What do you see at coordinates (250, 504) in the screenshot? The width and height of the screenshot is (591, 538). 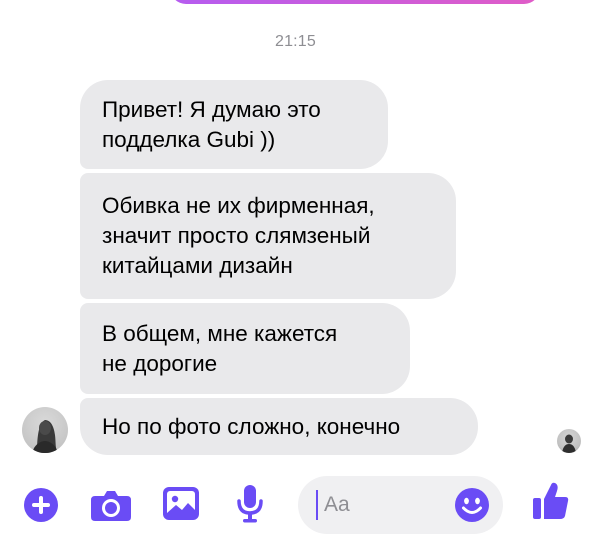 I see `microphone-icon` at bounding box center [250, 504].